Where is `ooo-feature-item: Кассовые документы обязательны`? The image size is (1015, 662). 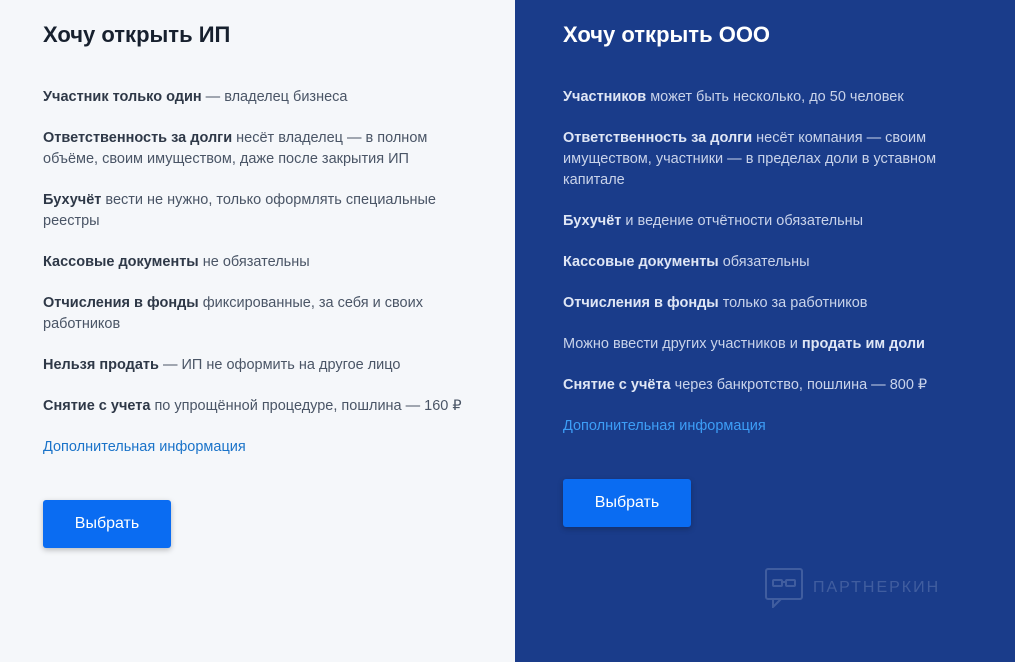
ooo-feature-item: Кассовые документы обязательны is located at coordinates (763, 262).